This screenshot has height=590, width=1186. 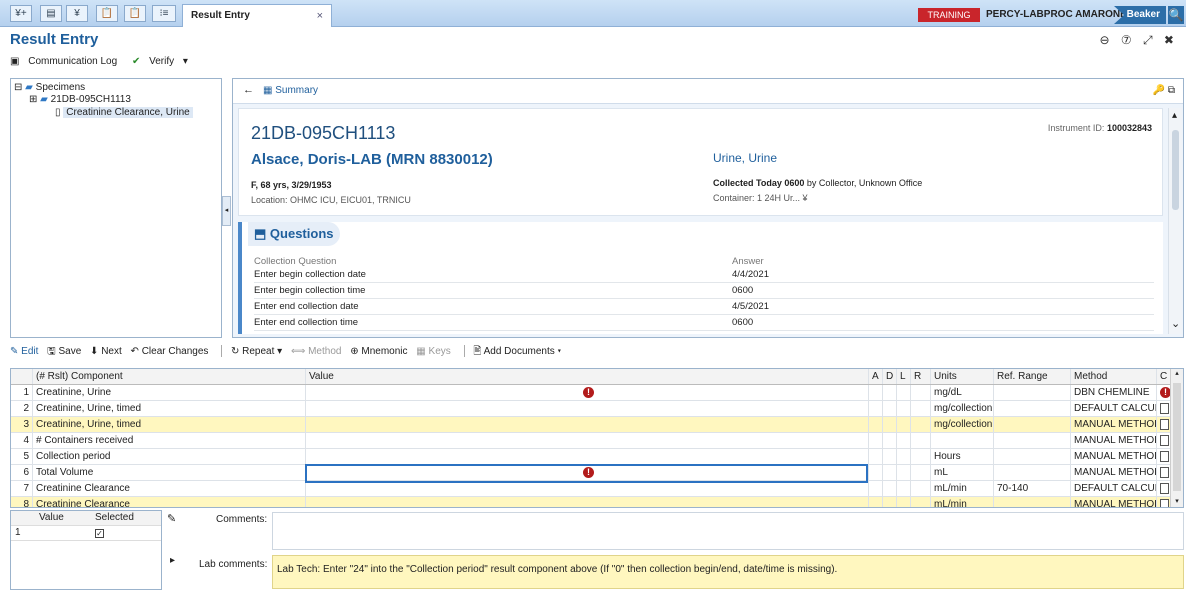 What do you see at coordinates (921, 376) in the screenshot?
I see `col-r: R` at bounding box center [921, 376].